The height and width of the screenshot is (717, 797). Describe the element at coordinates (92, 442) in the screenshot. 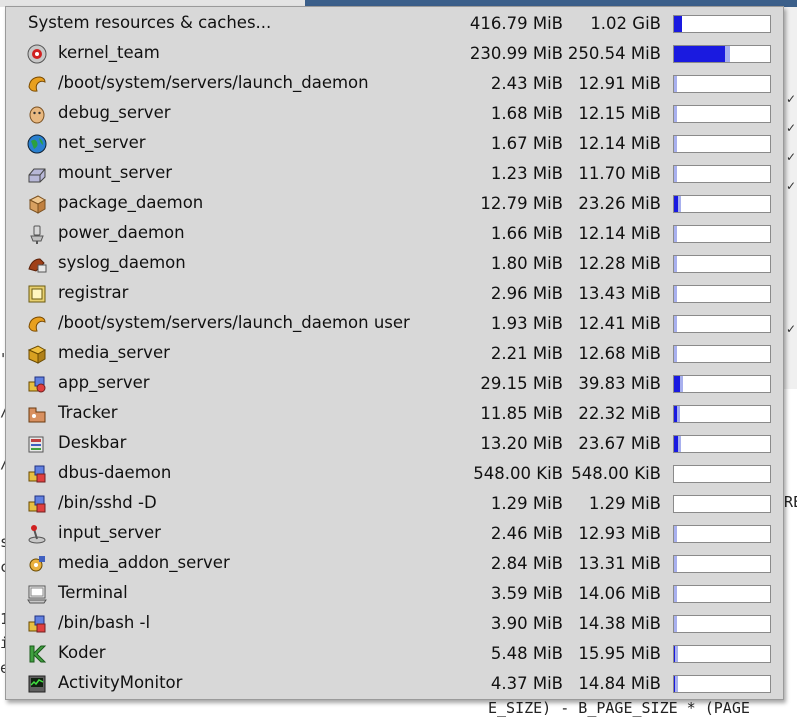

I see `process-name: Deskbar` at that location.